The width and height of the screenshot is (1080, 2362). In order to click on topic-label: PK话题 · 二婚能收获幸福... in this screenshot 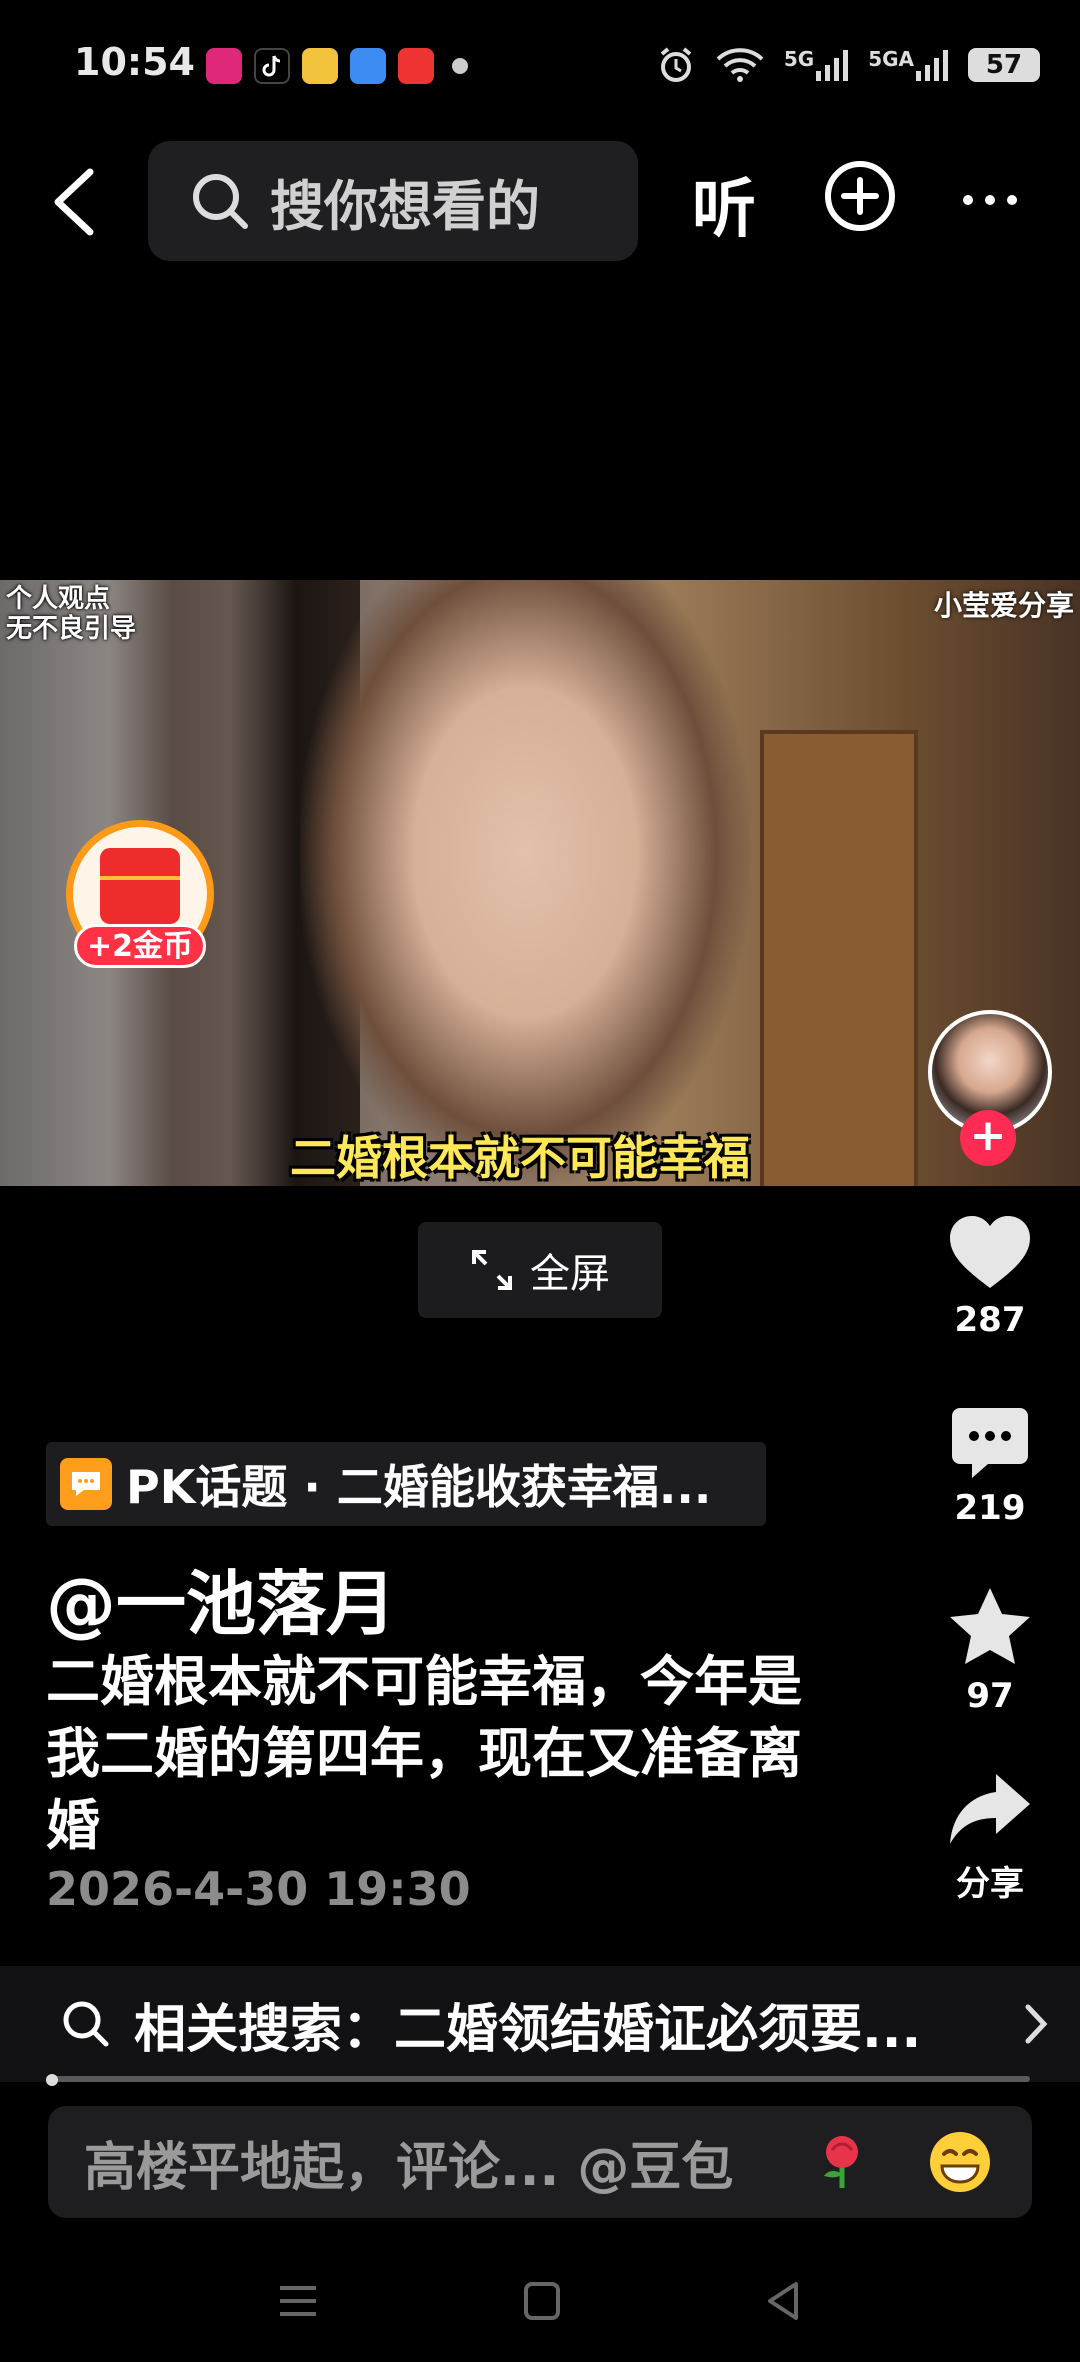, I will do `click(419, 1487)`.